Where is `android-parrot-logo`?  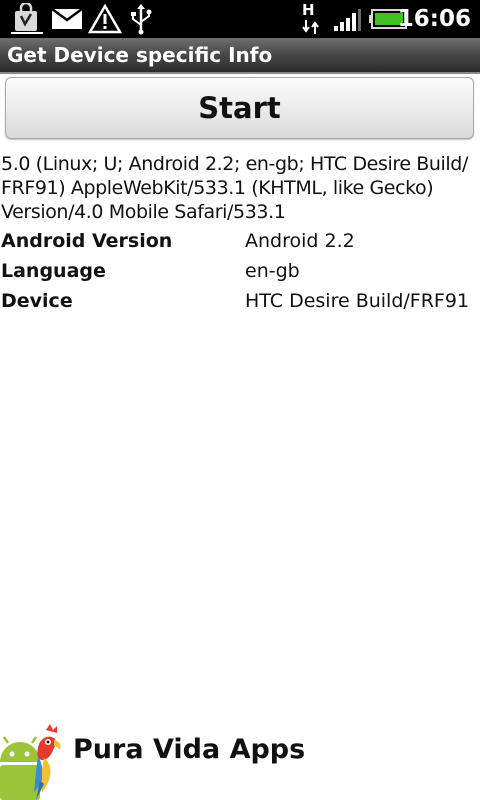 android-parrot-logo is located at coordinates (30, 762).